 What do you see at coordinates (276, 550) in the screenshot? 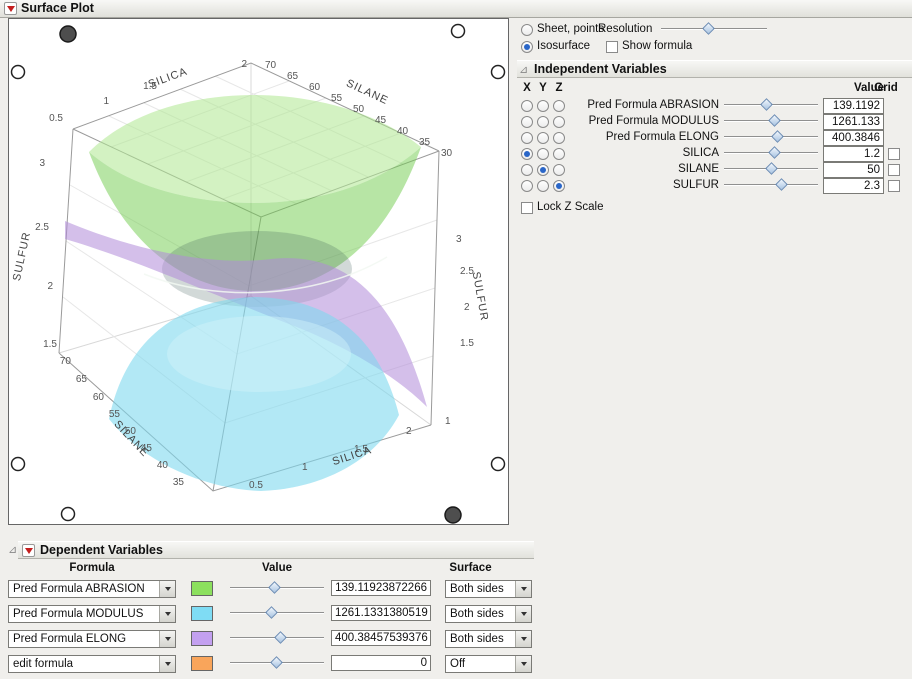
I see `dependent-variables-header: Dependent Variables` at bounding box center [276, 550].